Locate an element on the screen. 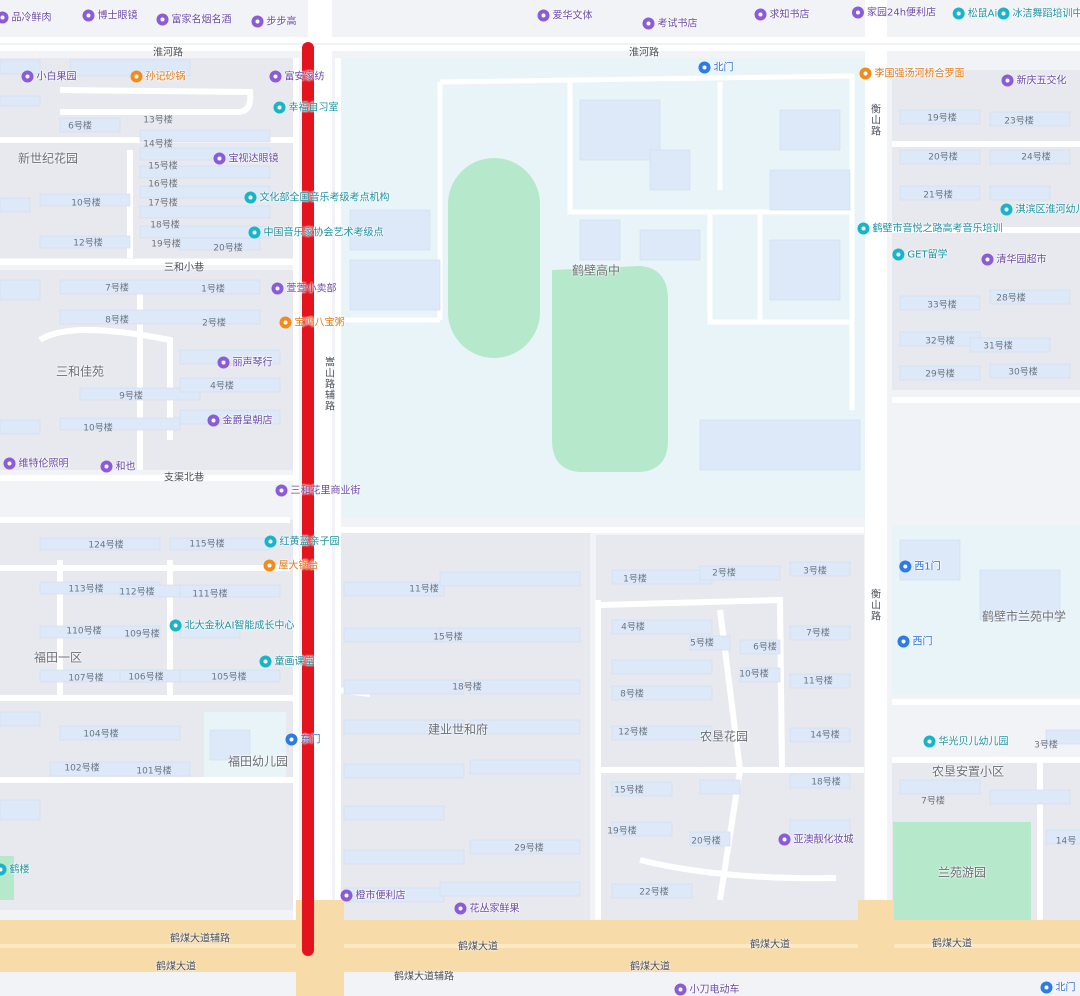 Image resolution: width=1080 pixels, height=996 pixels. building-label: 4号楼 is located at coordinates (633, 627).